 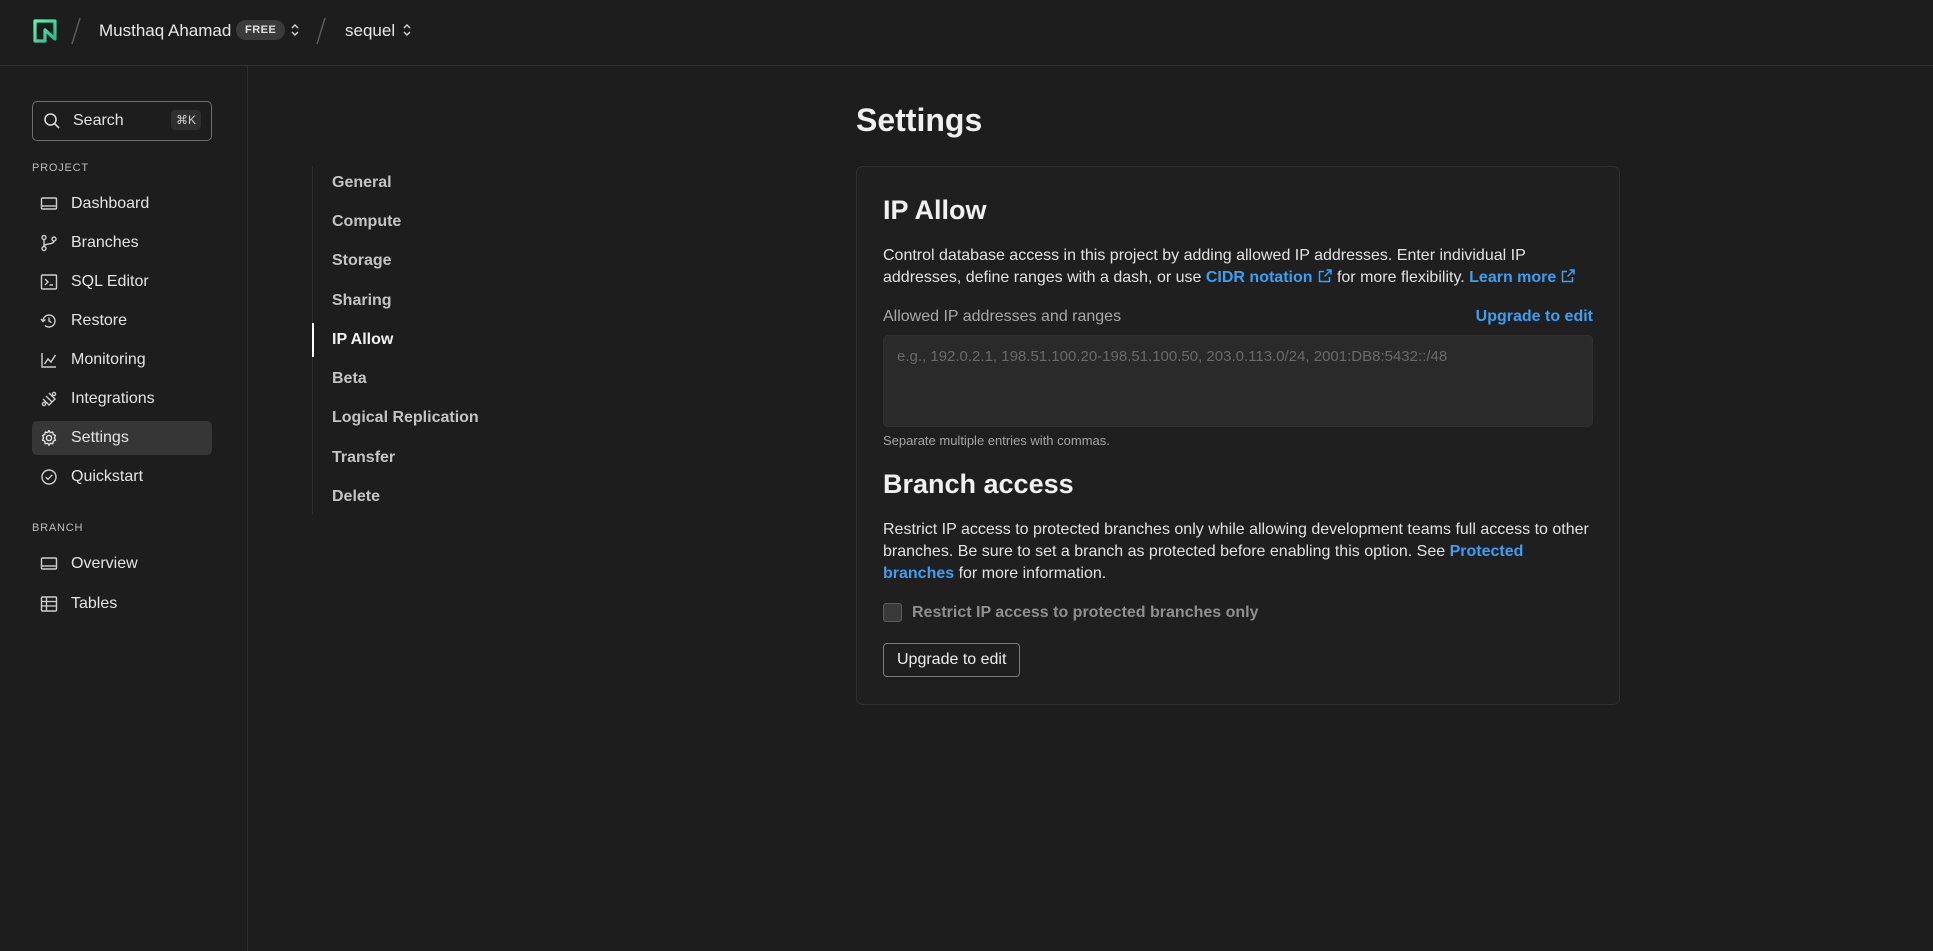 I want to click on sidebar-item-dashboard: Dashboard, so click(x=122, y=204).